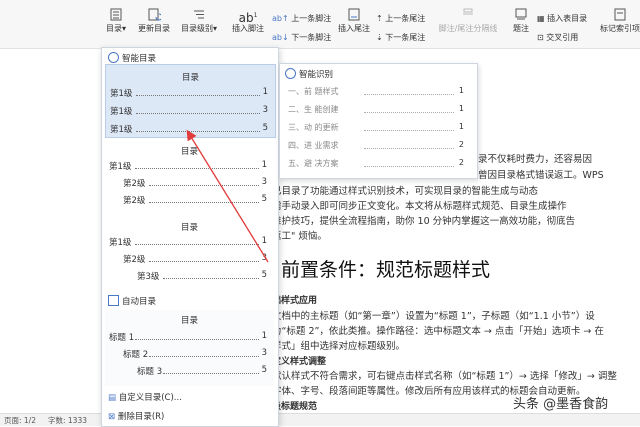 The image size is (640, 427). Describe the element at coordinates (561, 404) in the screenshot. I see `watermark: 头条 @墨香食韵` at that location.